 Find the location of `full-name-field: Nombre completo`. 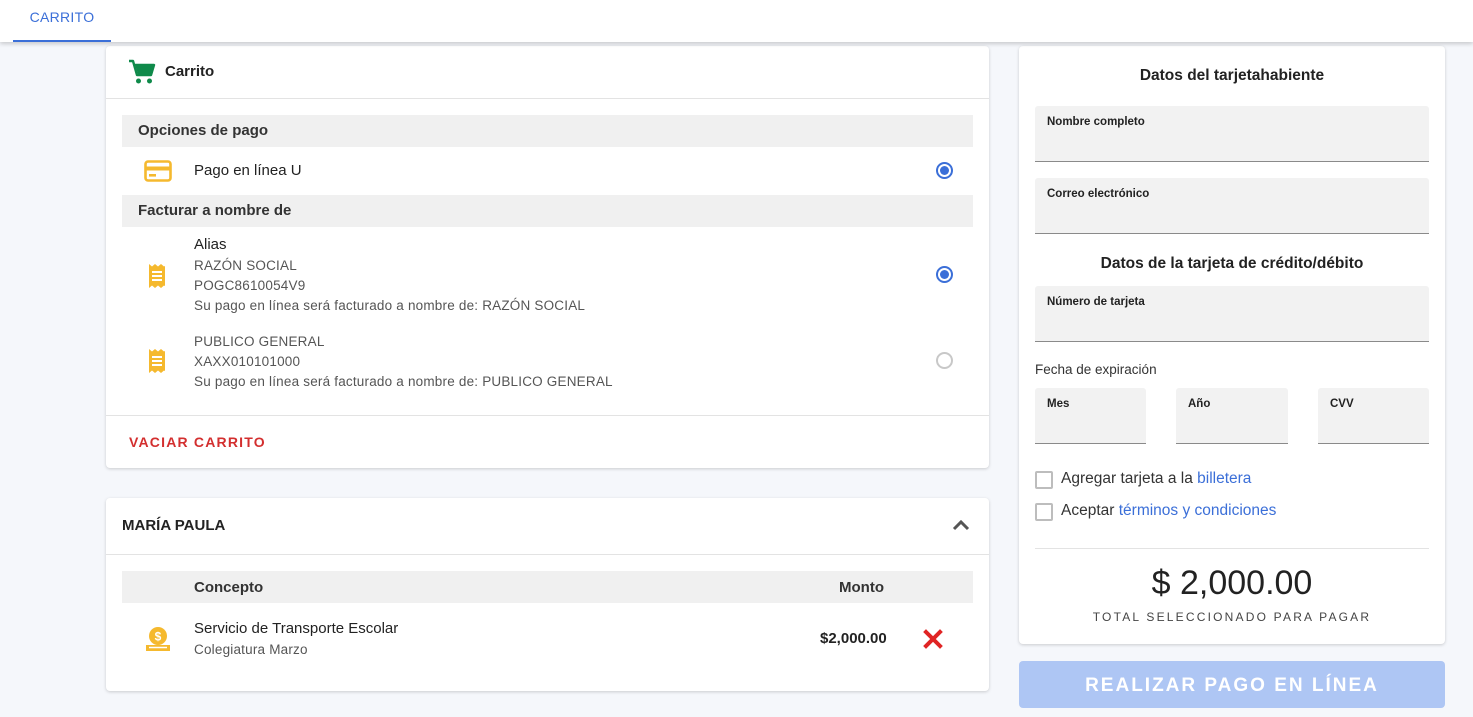

full-name-field: Nombre completo is located at coordinates (1232, 134).